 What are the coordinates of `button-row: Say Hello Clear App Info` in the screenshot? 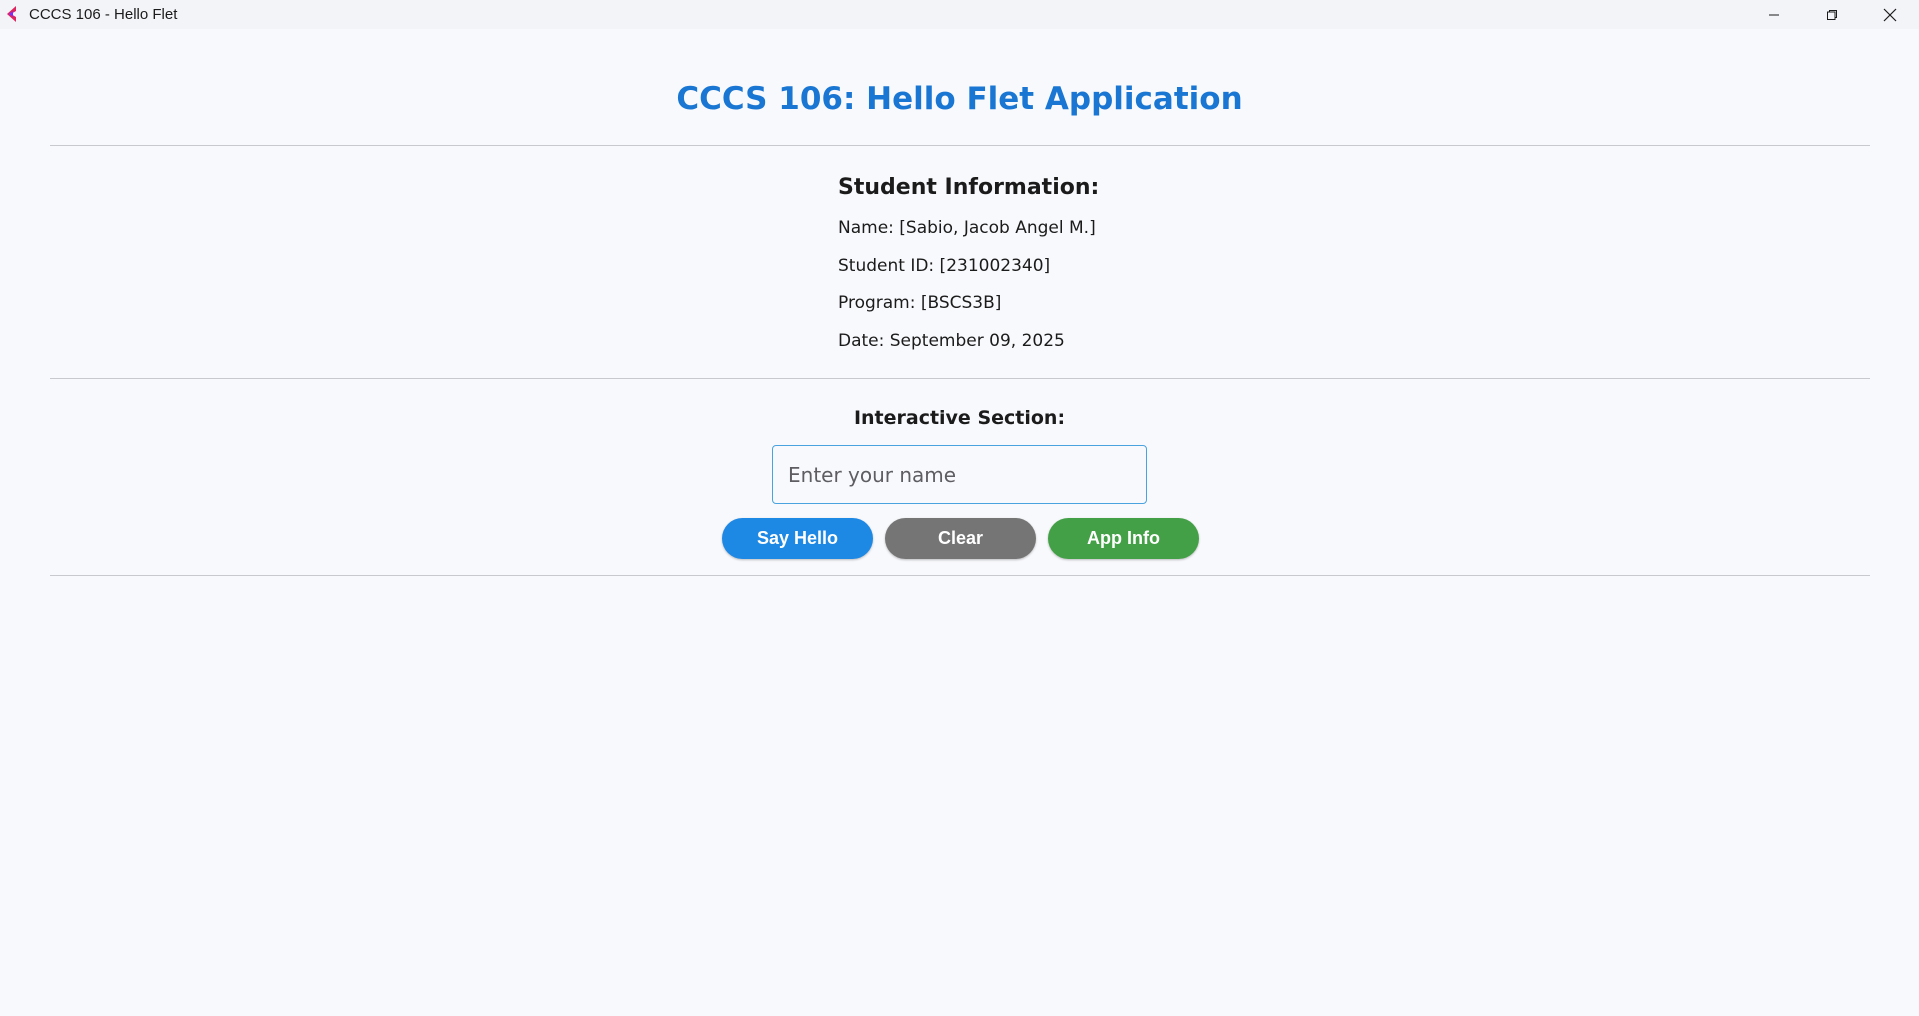 It's located at (960, 538).